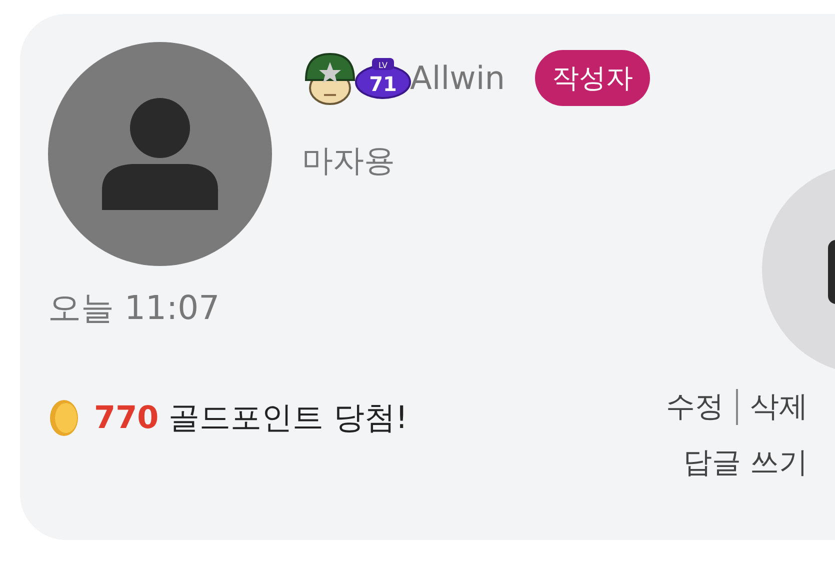 The height and width of the screenshot is (566, 835). I want to click on reply-link: 답글 쓰기, so click(745, 463).